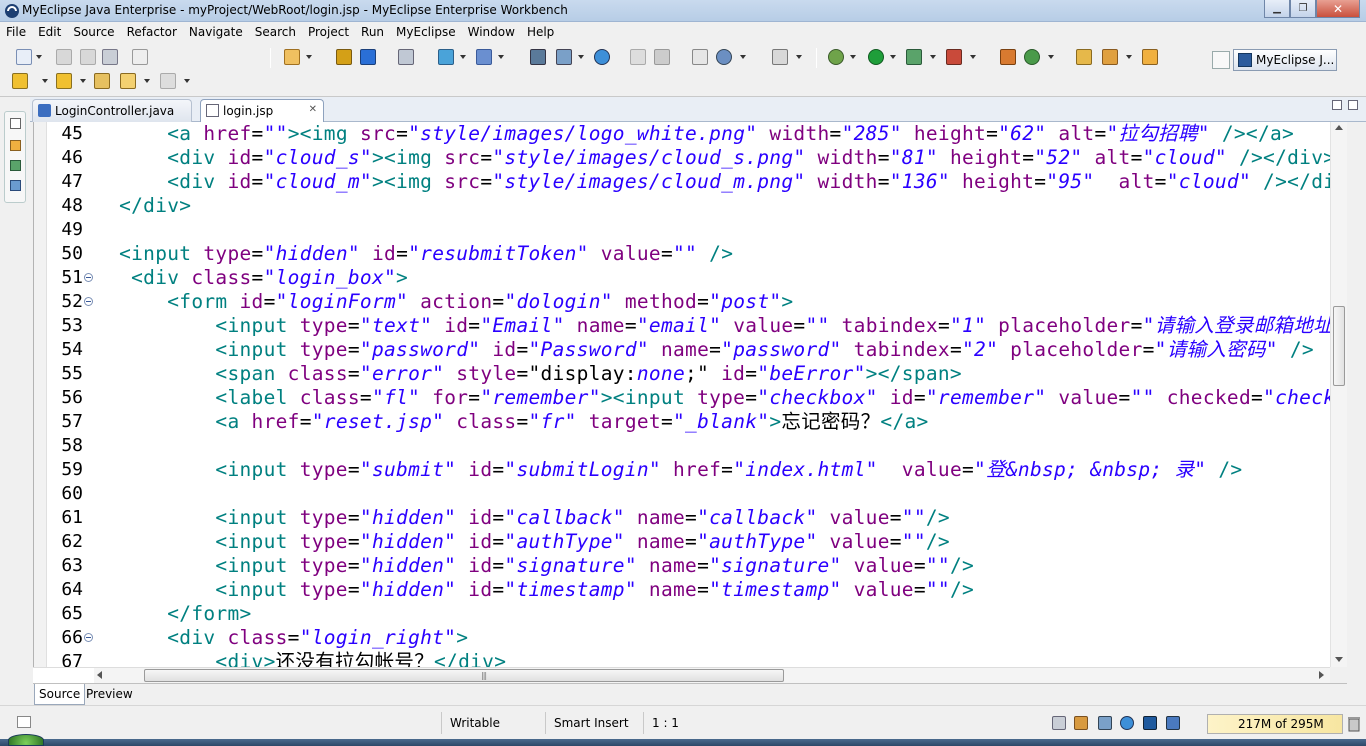  What do you see at coordinates (143, 206) in the screenshot?
I see `code-line: </div>` at bounding box center [143, 206].